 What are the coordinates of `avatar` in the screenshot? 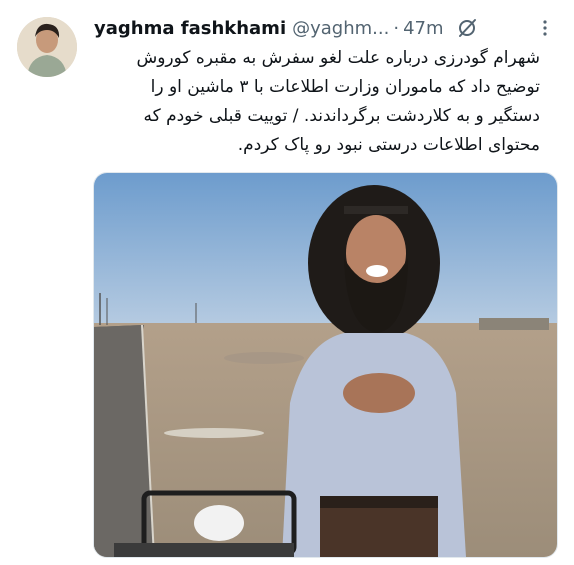 It's located at (47, 47).